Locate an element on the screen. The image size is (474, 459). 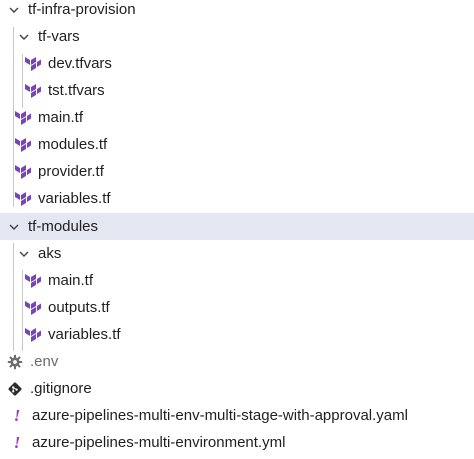
file-row-yml-multi-environment: ! azure-pipelines-multi-environment.yml is located at coordinates (237, 442).